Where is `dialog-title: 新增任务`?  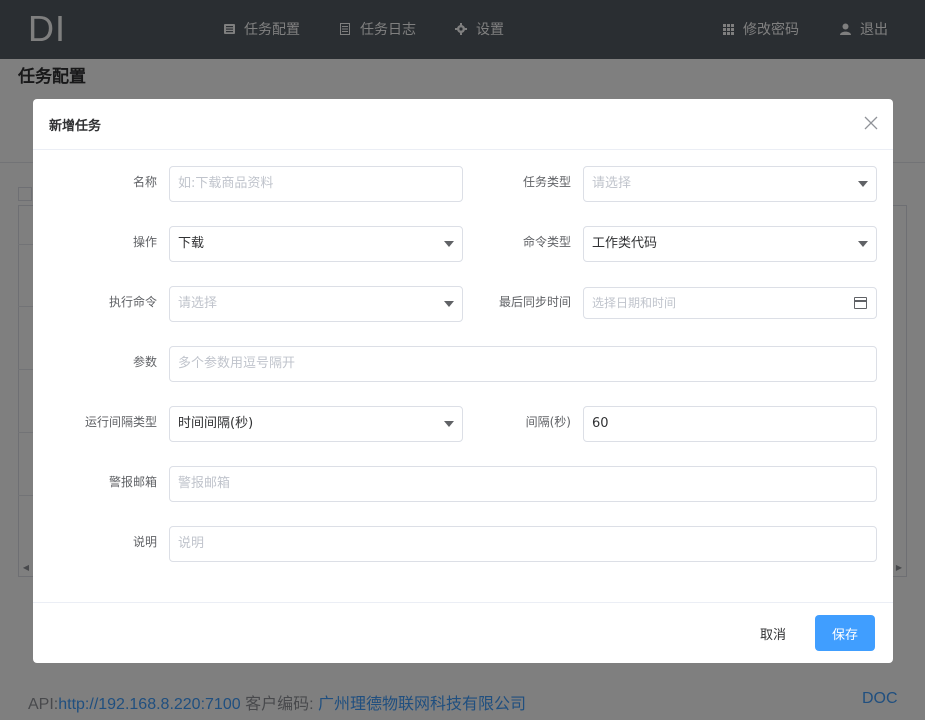 dialog-title: 新增任务 is located at coordinates (75, 126).